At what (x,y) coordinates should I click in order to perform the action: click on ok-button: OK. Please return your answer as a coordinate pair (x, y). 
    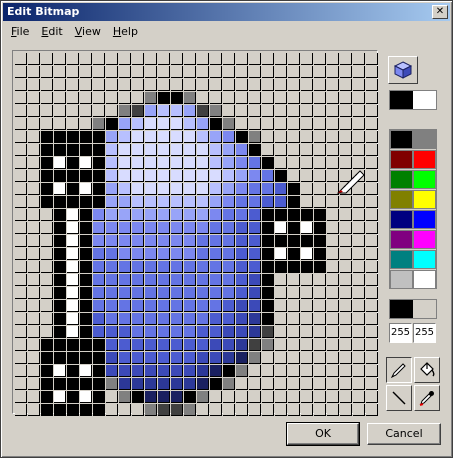
    Looking at the image, I should click on (323, 434).